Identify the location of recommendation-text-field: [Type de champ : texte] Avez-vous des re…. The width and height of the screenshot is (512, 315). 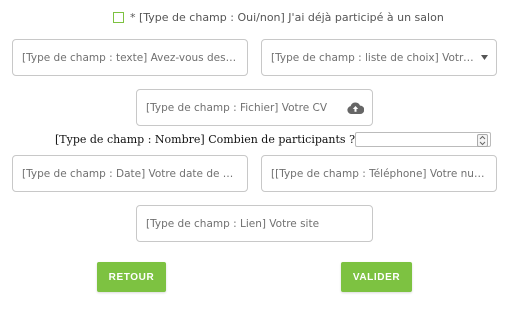
(130, 57).